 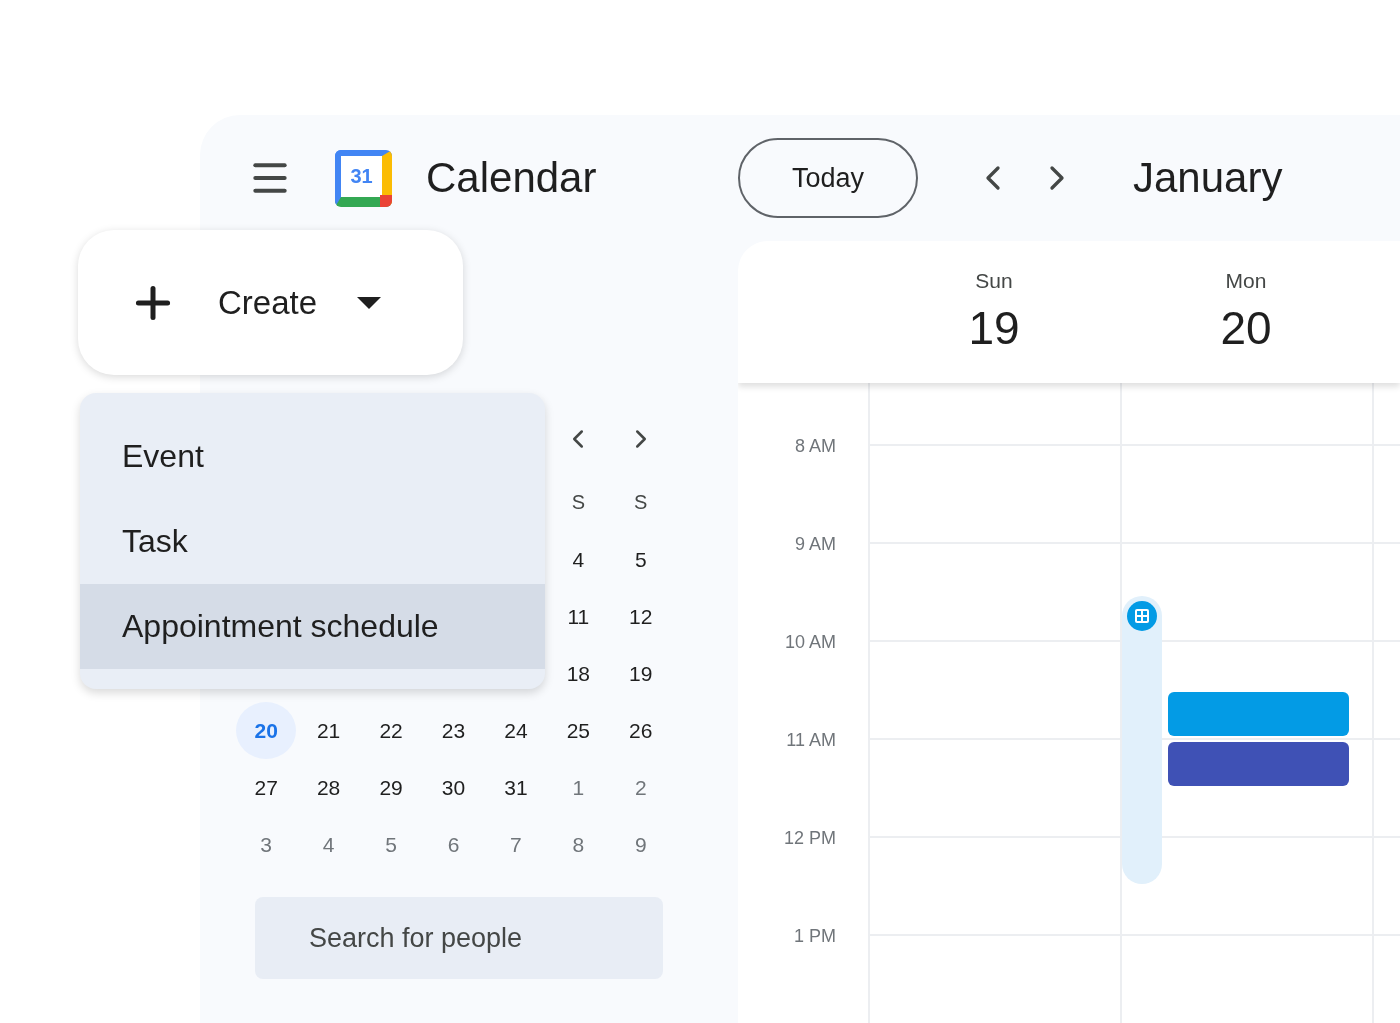 What do you see at coordinates (640, 787) in the screenshot?
I see `calendar-day: 2` at bounding box center [640, 787].